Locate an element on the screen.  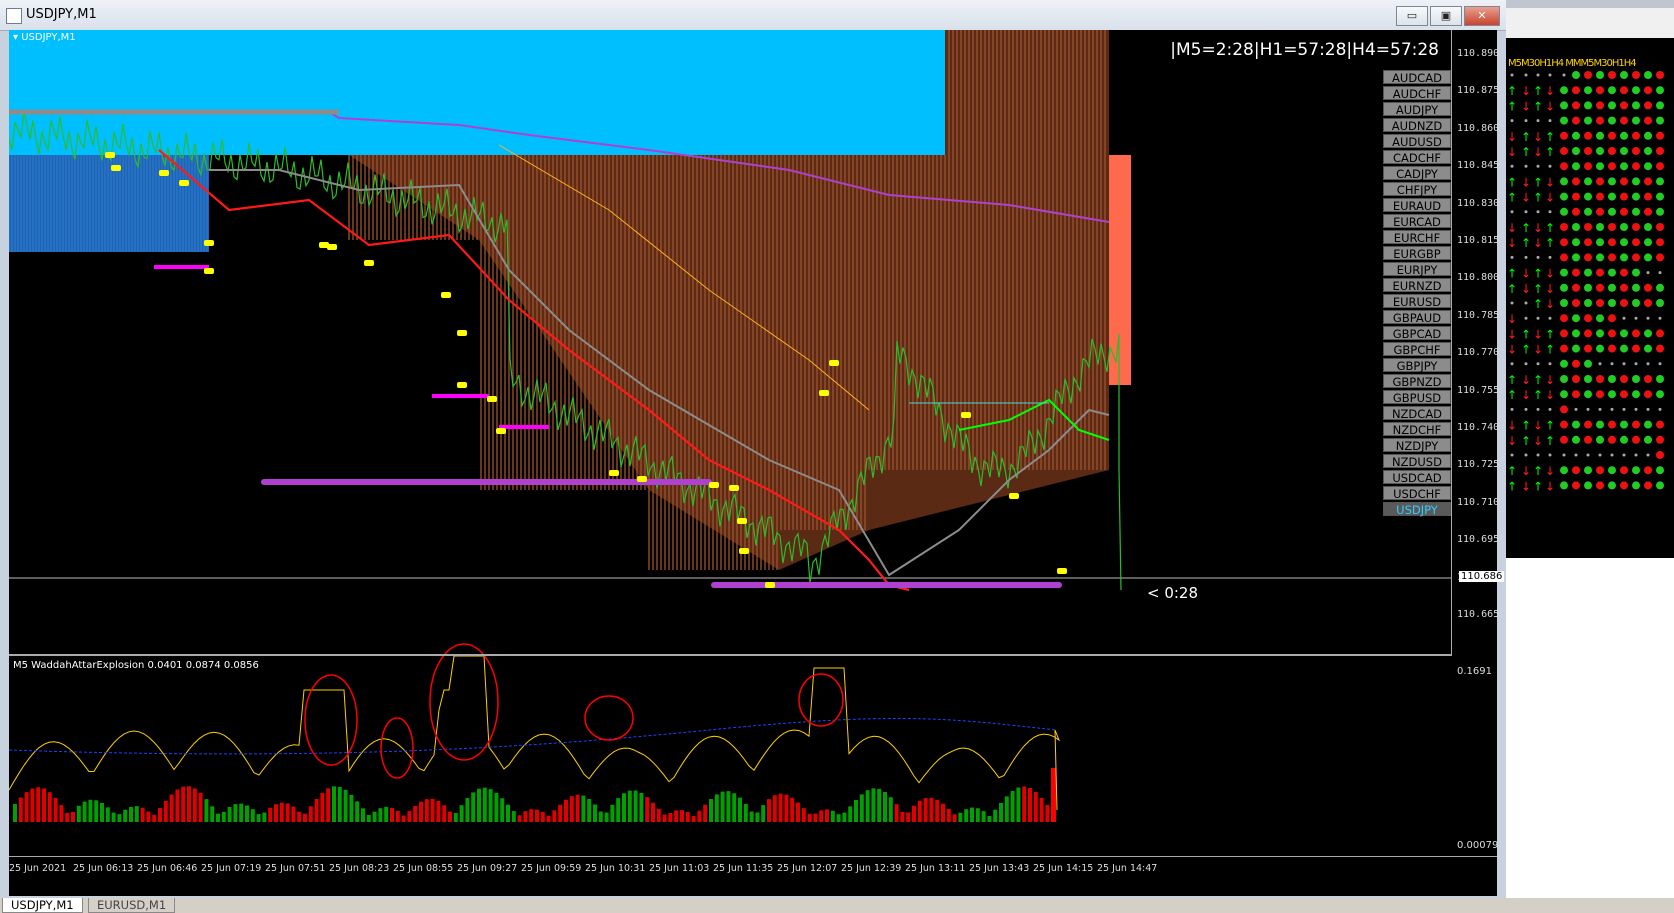
symbol-button-eurjpy: EURJPY is located at coordinates (1417, 269).